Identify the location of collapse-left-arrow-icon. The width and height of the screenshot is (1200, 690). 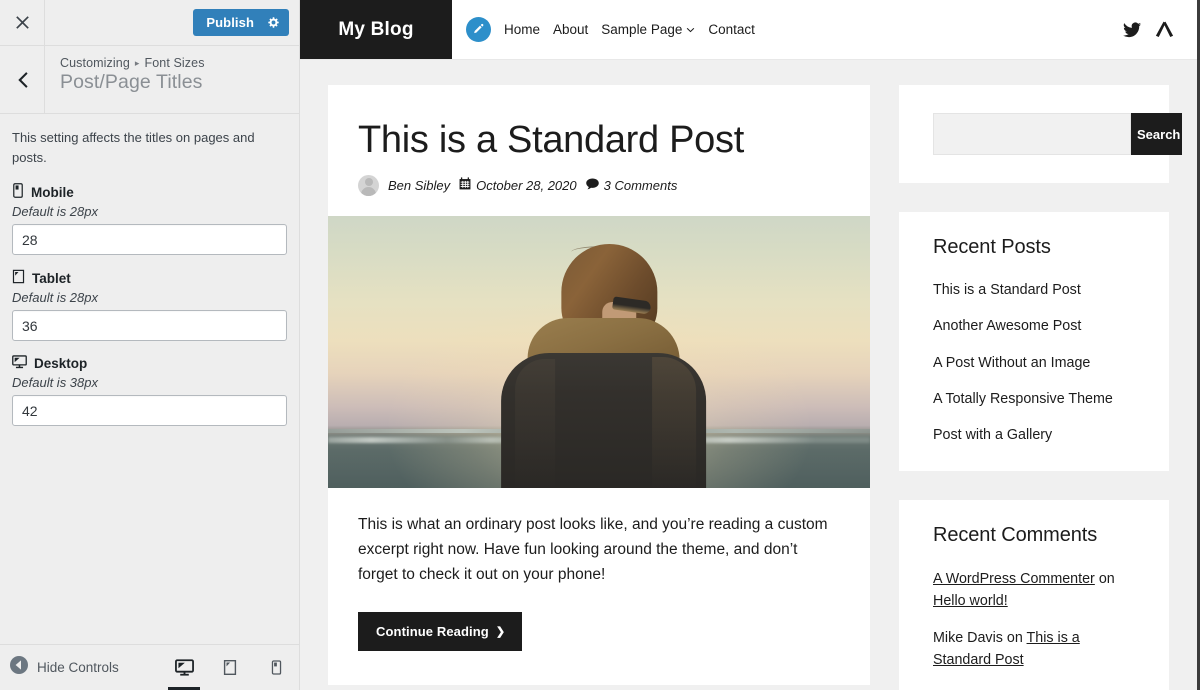
(19, 667).